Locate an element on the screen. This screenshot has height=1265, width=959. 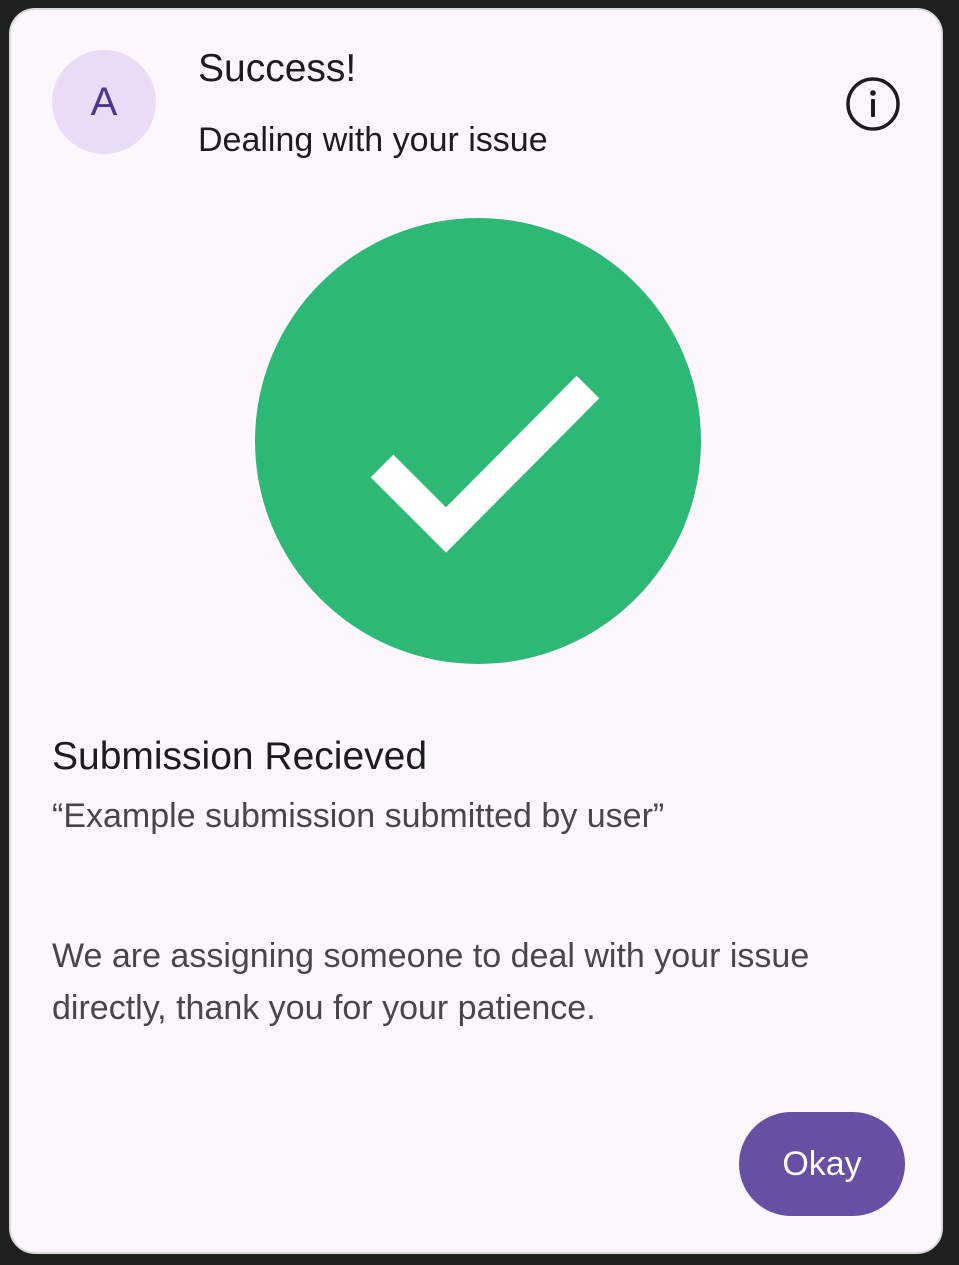
dialog-title: Success! is located at coordinates (277, 68).